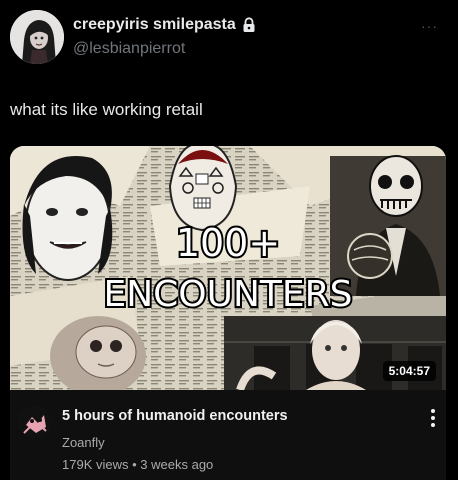 This screenshot has width=458, height=480. I want to click on channel-name: Zoanfly, so click(83, 442).